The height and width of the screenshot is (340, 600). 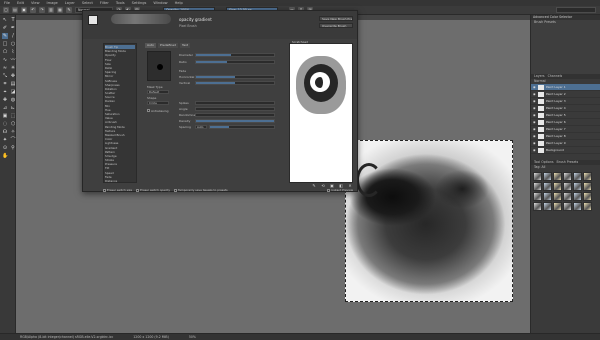 What do you see at coordinates (33, 10) in the screenshot?
I see `undo-icon: ↶` at bounding box center [33, 10].